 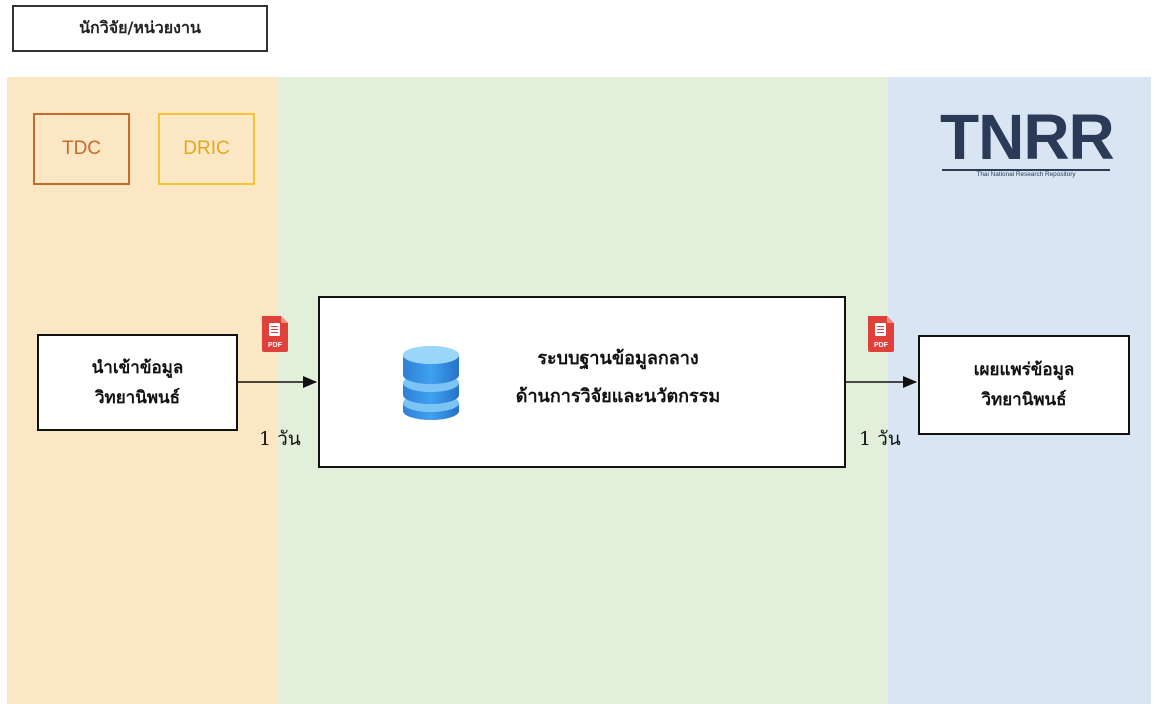 I want to click on database-icon, so click(x=431, y=383).